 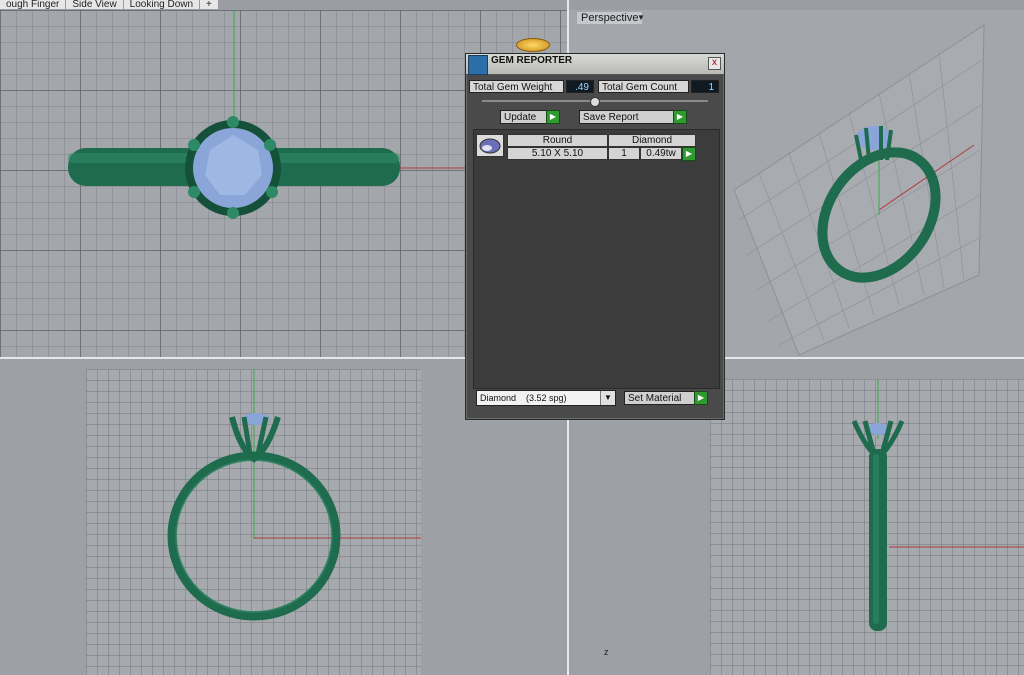 I want to click on material-select: Diamond (3.52 spg) ▼, so click(x=546, y=398).